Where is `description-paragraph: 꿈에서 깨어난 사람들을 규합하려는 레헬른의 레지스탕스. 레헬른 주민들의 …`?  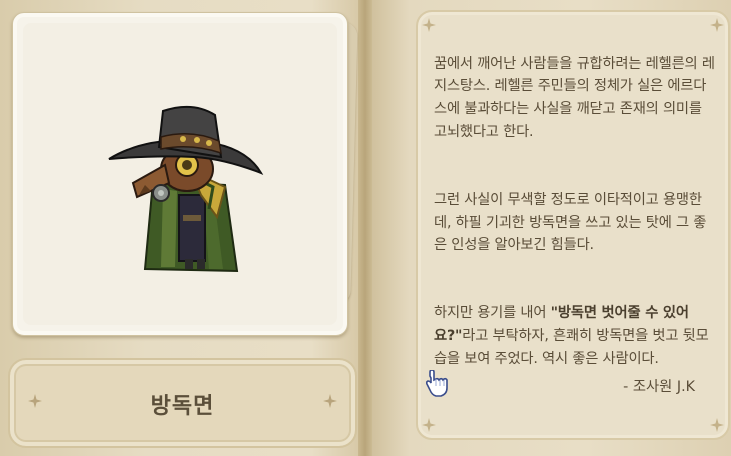 description-paragraph: 꿈에서 깨어난 사람들을 규합하려는 레헬른의 레지스탕스. 레헬른 주민들의 … is located at coordinates (574, 97).